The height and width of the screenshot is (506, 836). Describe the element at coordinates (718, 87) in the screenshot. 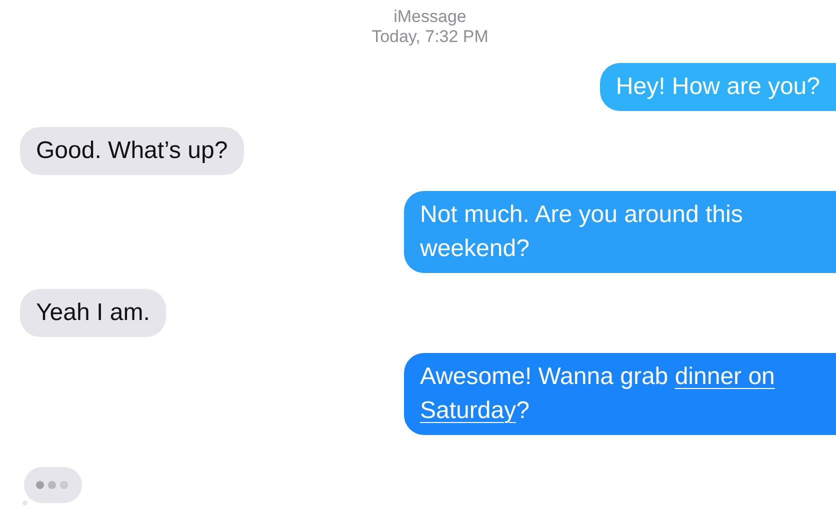

I see `sent-message-bubble: Hey! How are you?` at that location.